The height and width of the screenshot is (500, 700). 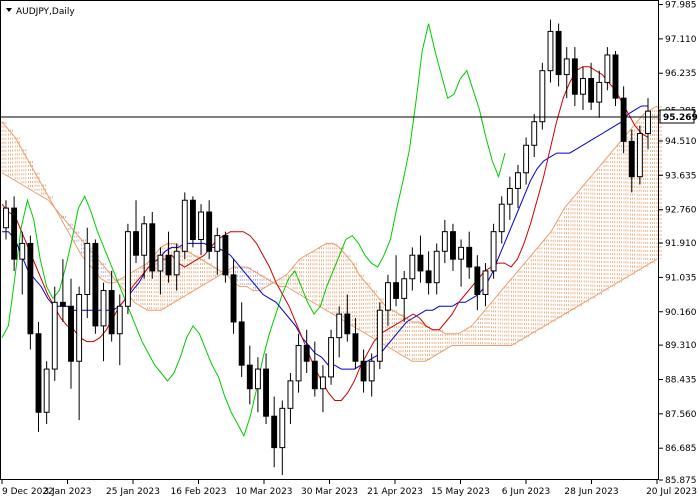 What do you see at coordinates (460, 492) in the screenshot?
I see `x-tick-label: 15 May 2023` at bounding box center [460, 492].